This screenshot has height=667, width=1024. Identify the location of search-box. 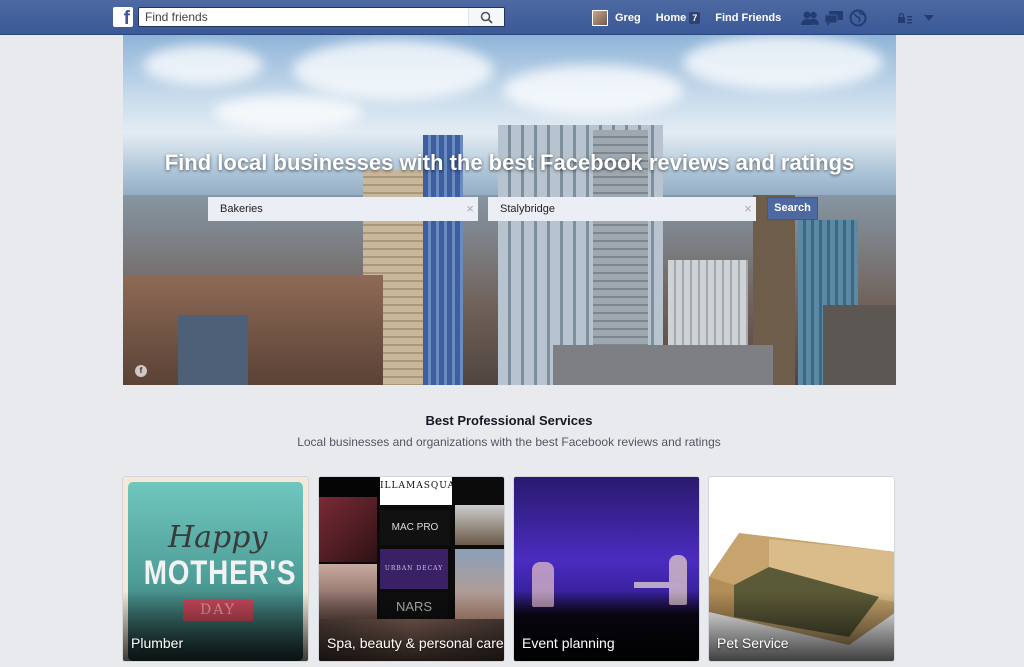
(321, 17).